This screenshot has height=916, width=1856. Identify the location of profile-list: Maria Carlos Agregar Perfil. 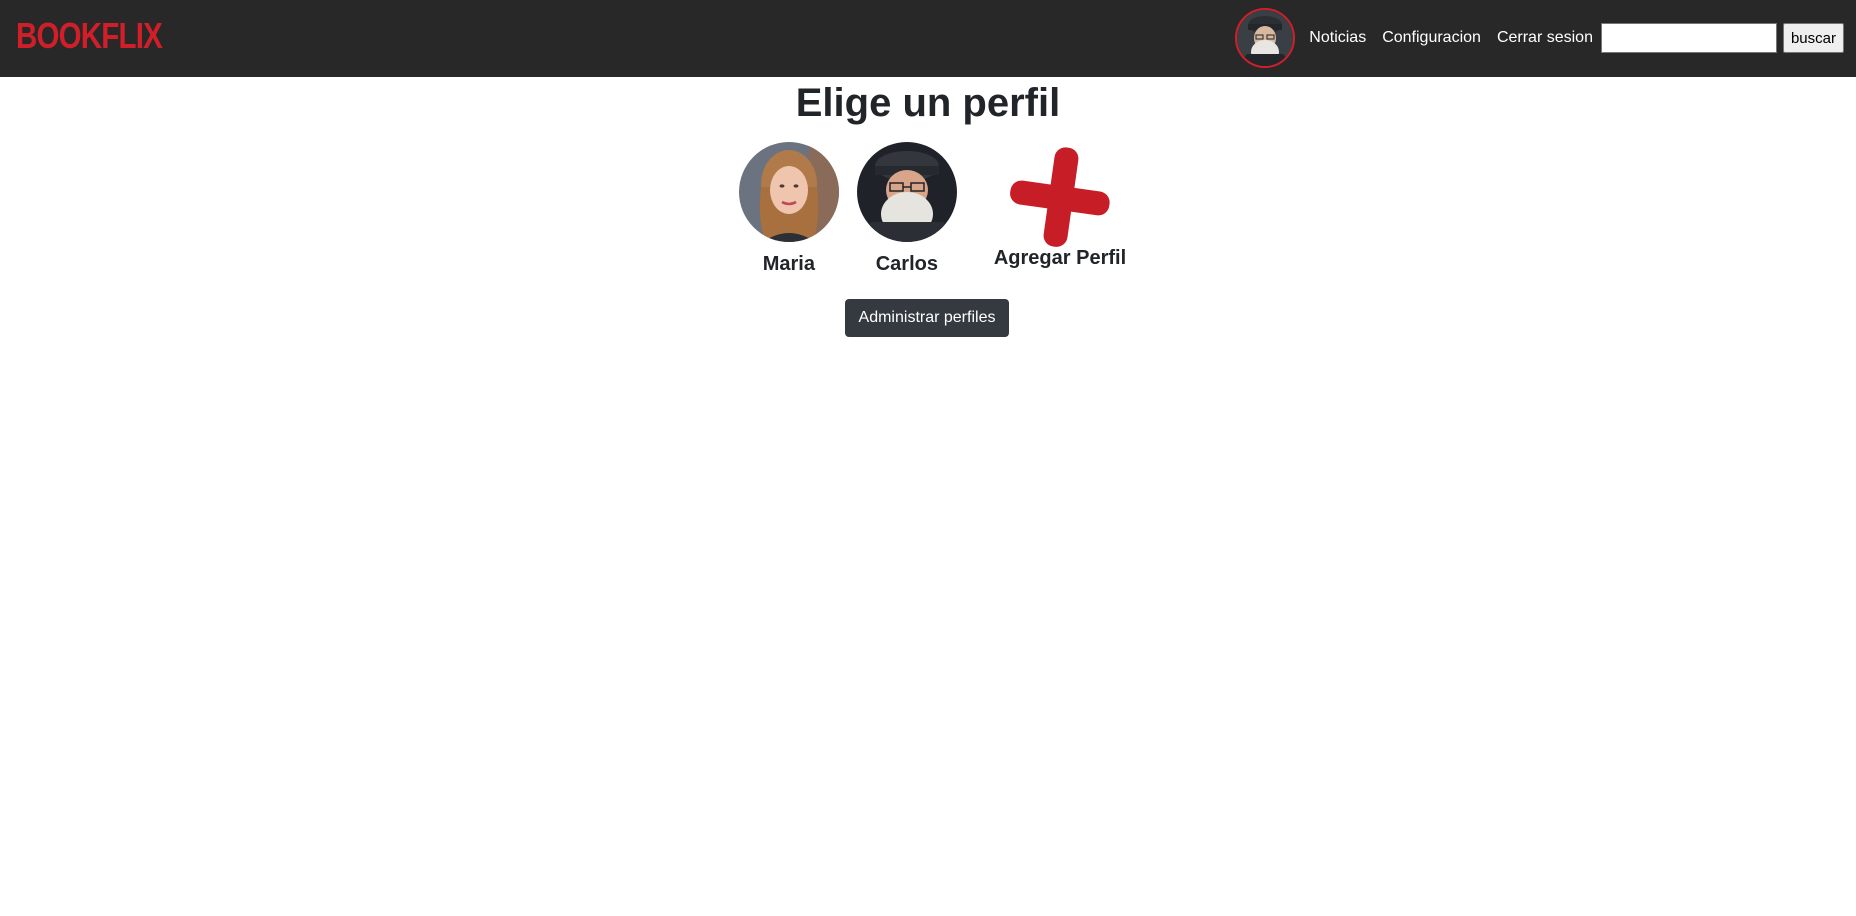
(928, 209).